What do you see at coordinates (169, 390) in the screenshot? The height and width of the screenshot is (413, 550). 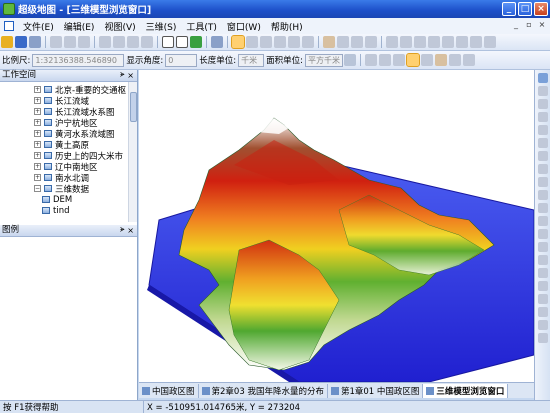 I see `tab-china-map: 中国政区图` at bounding box center [169, 390].